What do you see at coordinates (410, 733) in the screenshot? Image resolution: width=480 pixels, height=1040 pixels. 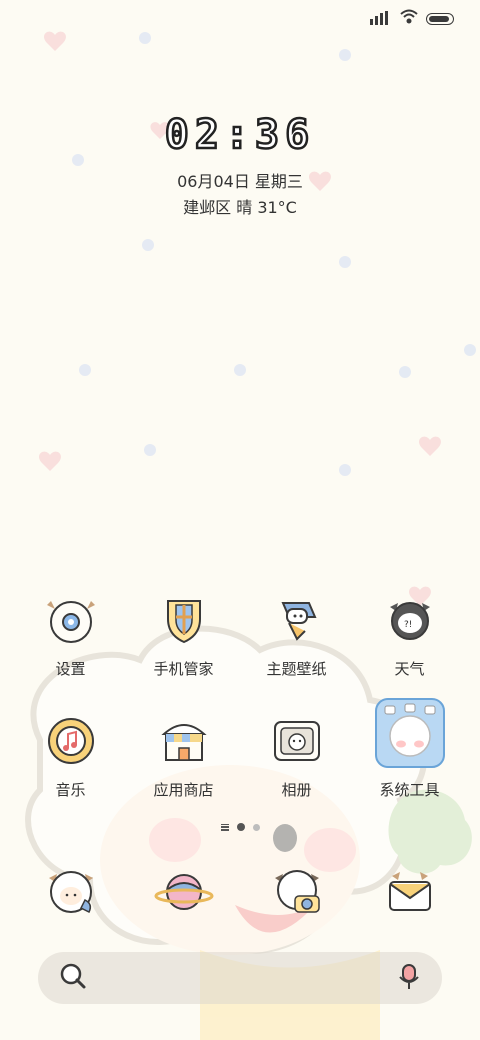 I see `folder-icon` at bounding box center [410, 733].